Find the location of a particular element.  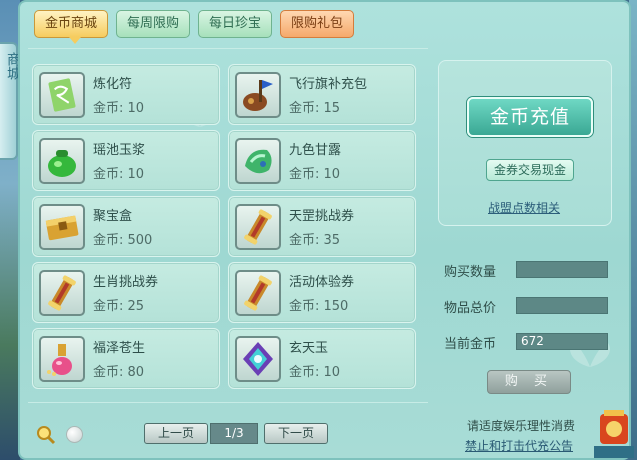

shop-item: 天罡挑战券 金币: 35 is located at coordinates (322, 226).